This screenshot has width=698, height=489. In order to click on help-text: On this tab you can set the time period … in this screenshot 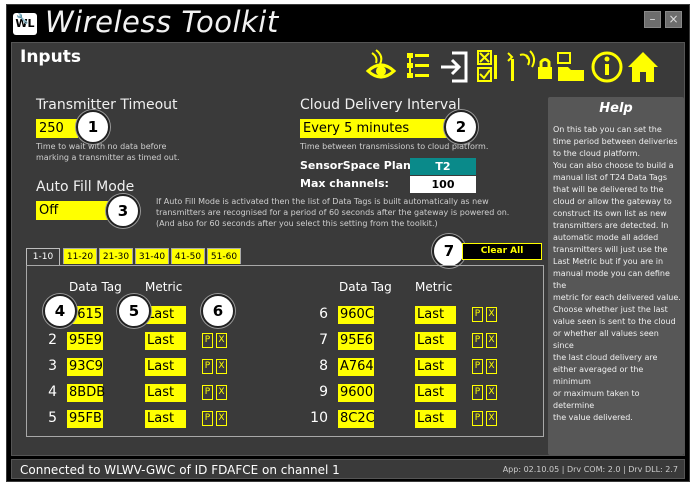, I will do `click(617, 274)`.